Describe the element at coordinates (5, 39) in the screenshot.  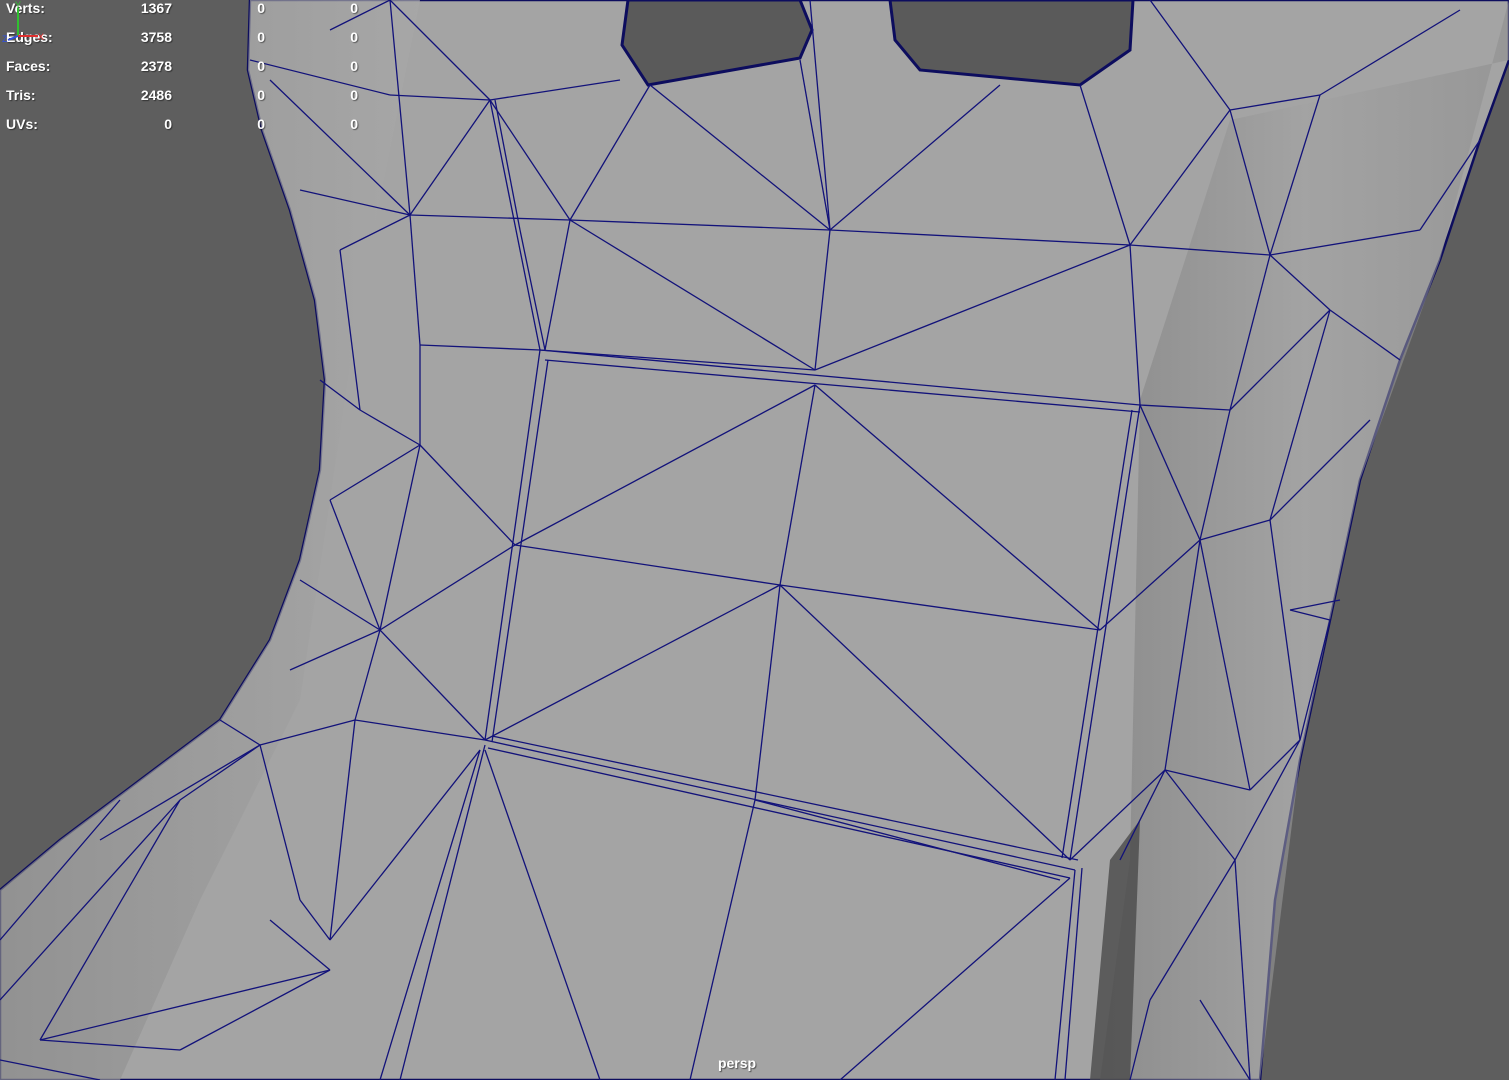
I see `z-axis-label: Z` at that location.